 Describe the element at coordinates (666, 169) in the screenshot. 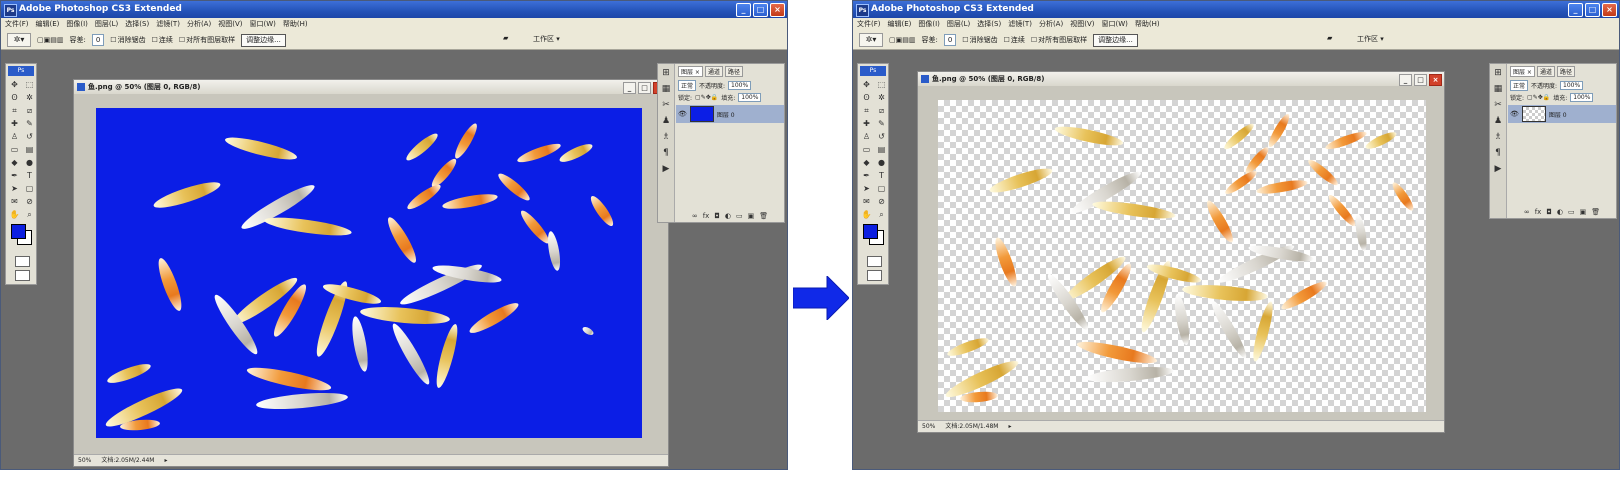

I see `actions-icon: ▶` at that location.